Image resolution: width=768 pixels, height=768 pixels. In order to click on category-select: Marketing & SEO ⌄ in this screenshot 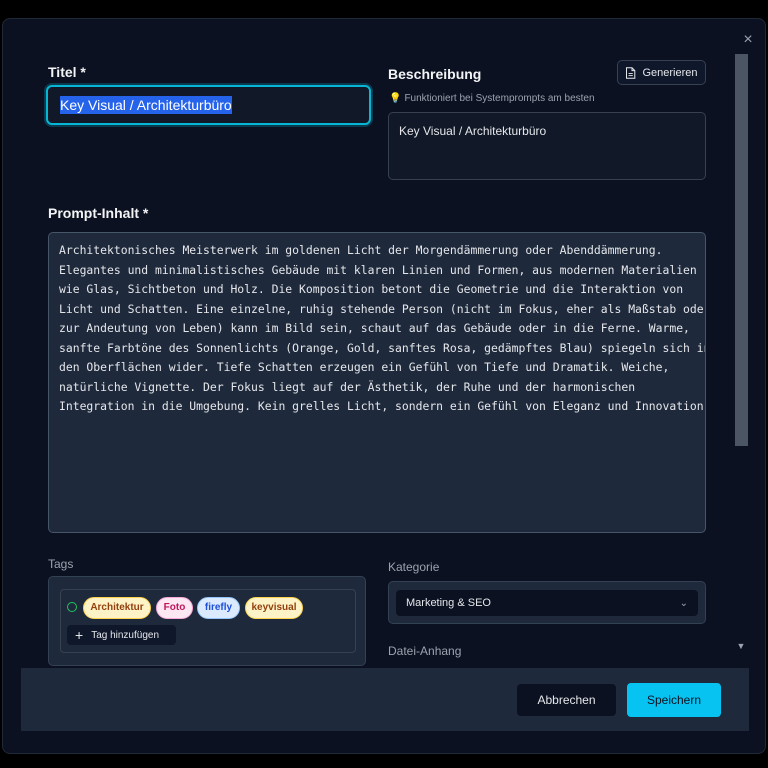, I will do `click(547, 603)`.